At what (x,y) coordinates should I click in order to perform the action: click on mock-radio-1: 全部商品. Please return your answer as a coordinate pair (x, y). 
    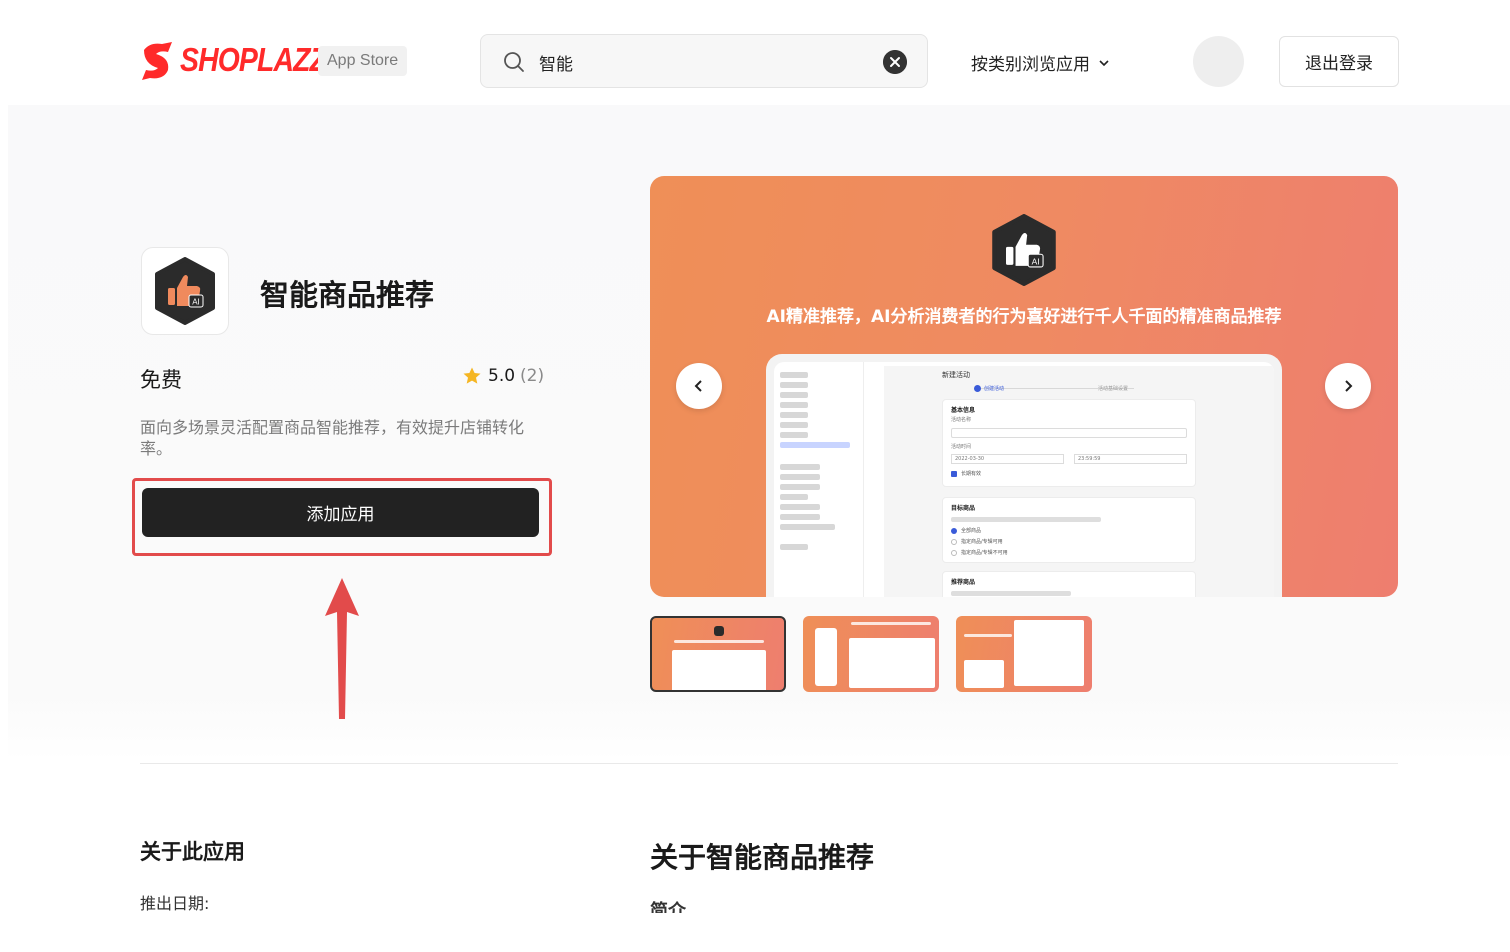
    Looking at the image, I should click on (971, 531).